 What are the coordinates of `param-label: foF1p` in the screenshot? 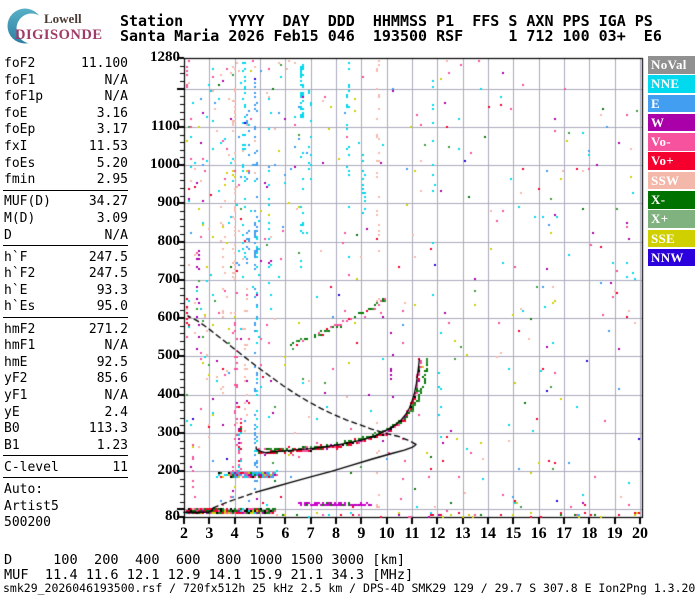 It's located at (24, 97).